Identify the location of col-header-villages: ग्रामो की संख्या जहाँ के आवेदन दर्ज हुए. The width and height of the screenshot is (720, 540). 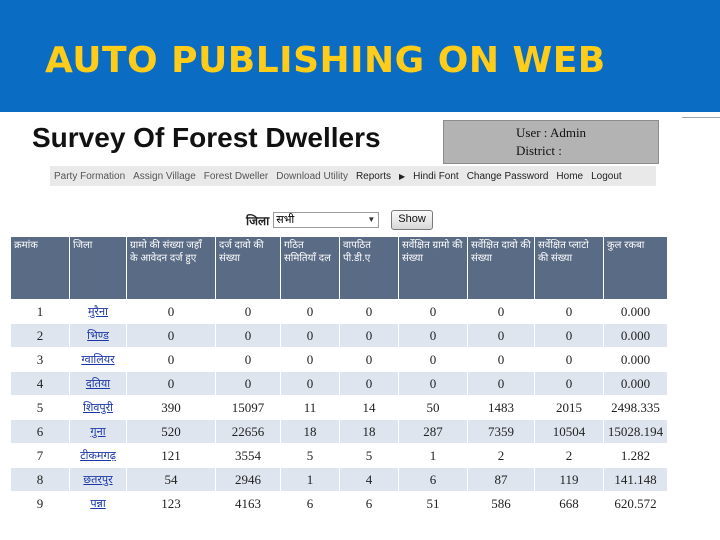
(171, 268).